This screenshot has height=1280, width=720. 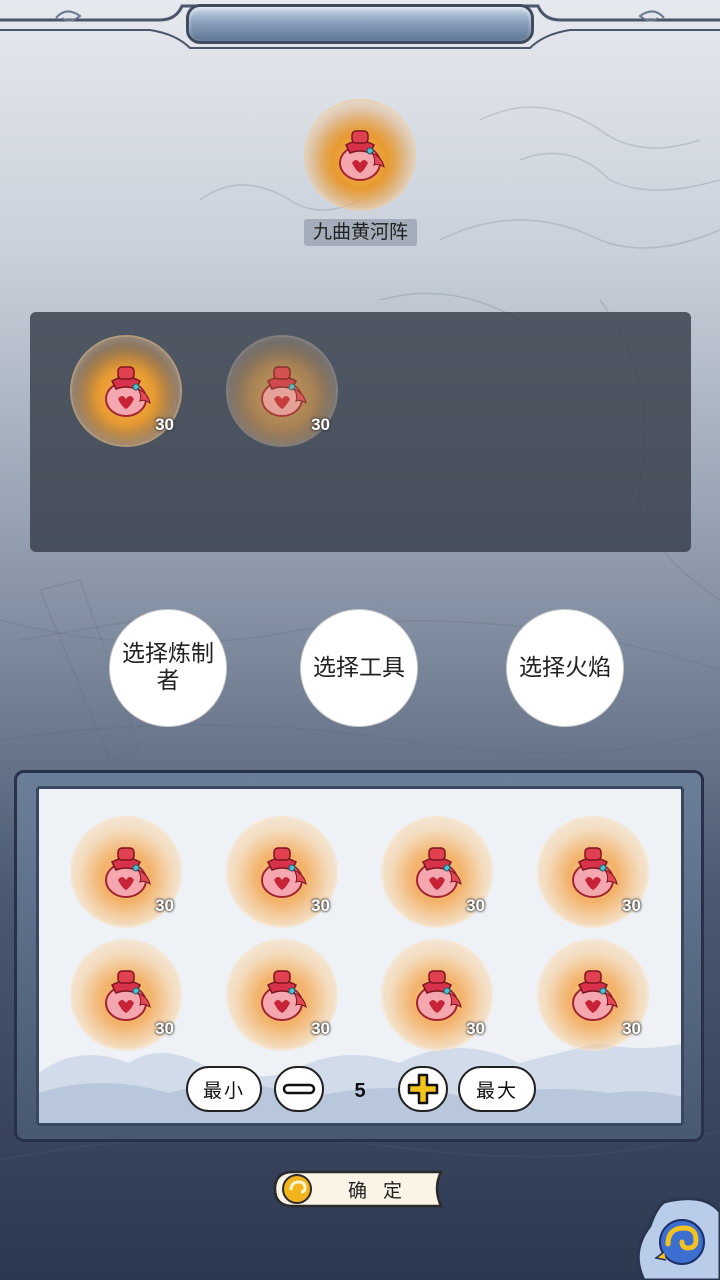 I want to click on quantity-value: 5, so click(x=360, y=1091).